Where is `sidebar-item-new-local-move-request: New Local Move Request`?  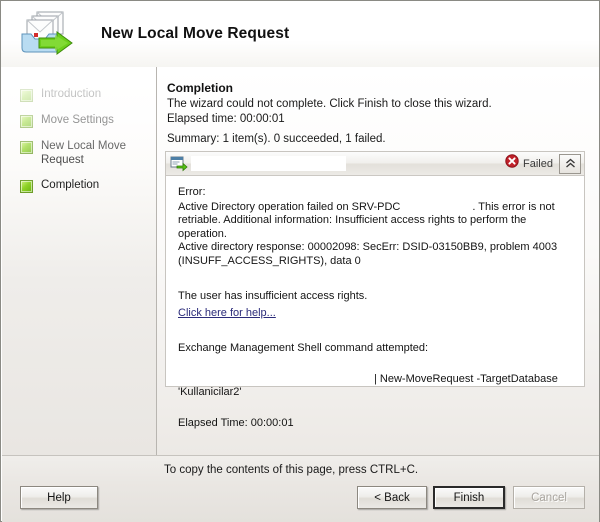 sidebar-item-new-local-move-request: New Local Move Request is located at coordinates (79, 153).